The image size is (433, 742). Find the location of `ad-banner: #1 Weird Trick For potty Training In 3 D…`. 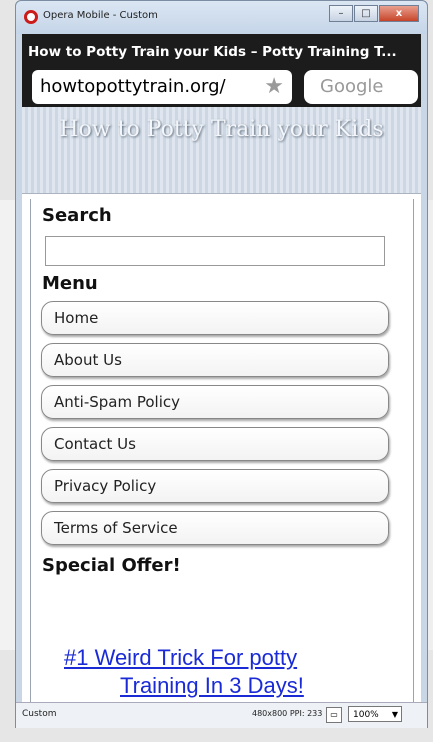

ad-banner: #1 Weird Trick For potty Training In 3 D… is located at coordinates (210, 673).